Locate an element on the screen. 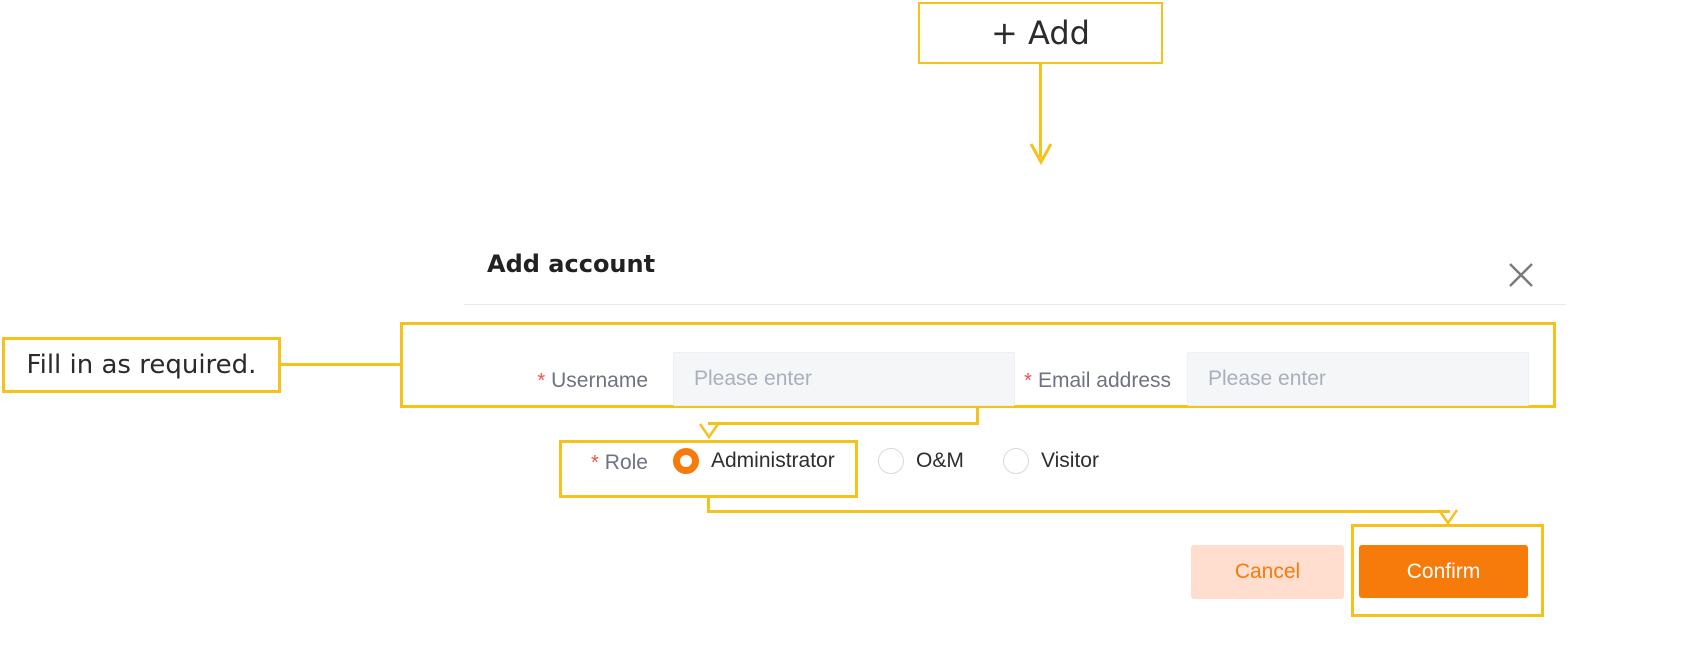 Image resolution: width=1688 pixels, height=666 pixels. callout-connector-line is located at coordinates (341, 364).